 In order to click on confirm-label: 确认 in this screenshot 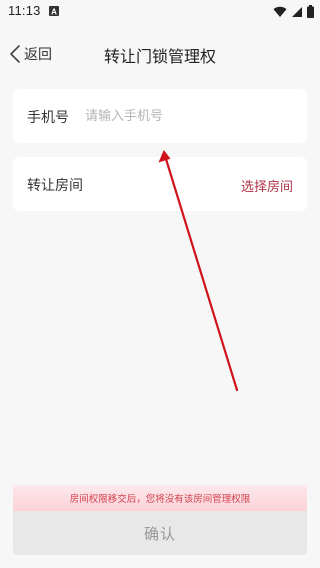, I will do `click(159, 533)`.